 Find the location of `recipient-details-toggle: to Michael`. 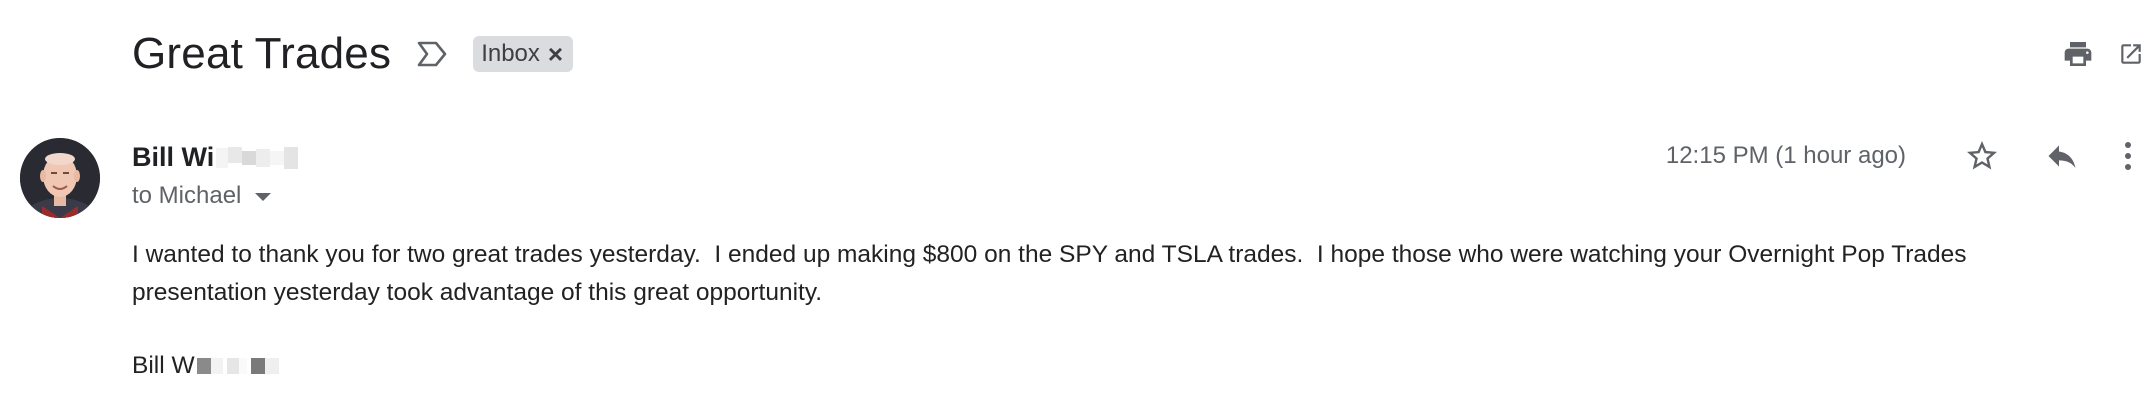

recipient-details-toggle: to Michael is located at coordinates (202, 196).